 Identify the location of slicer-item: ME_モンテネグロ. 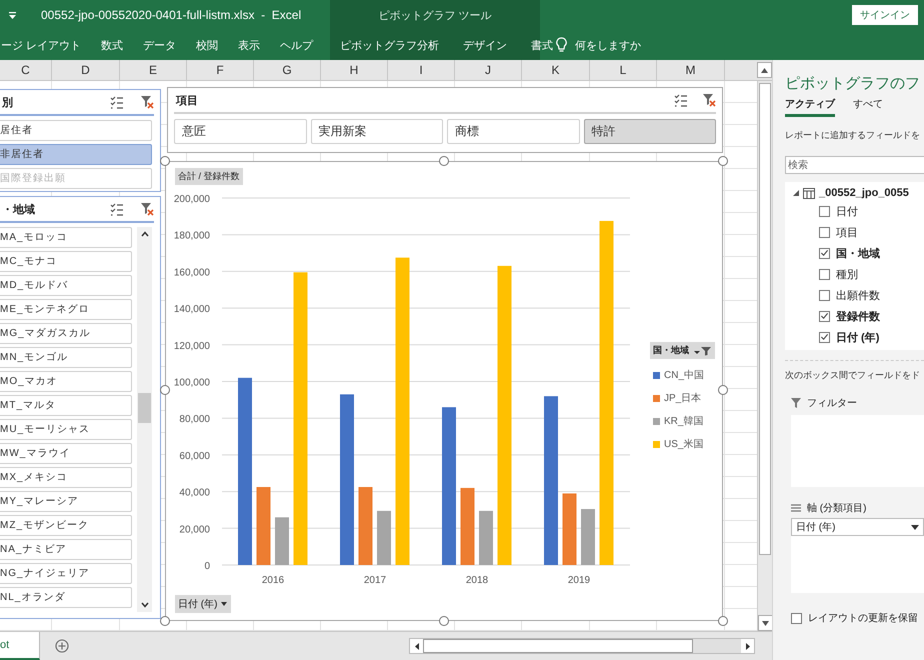
(66, 309).